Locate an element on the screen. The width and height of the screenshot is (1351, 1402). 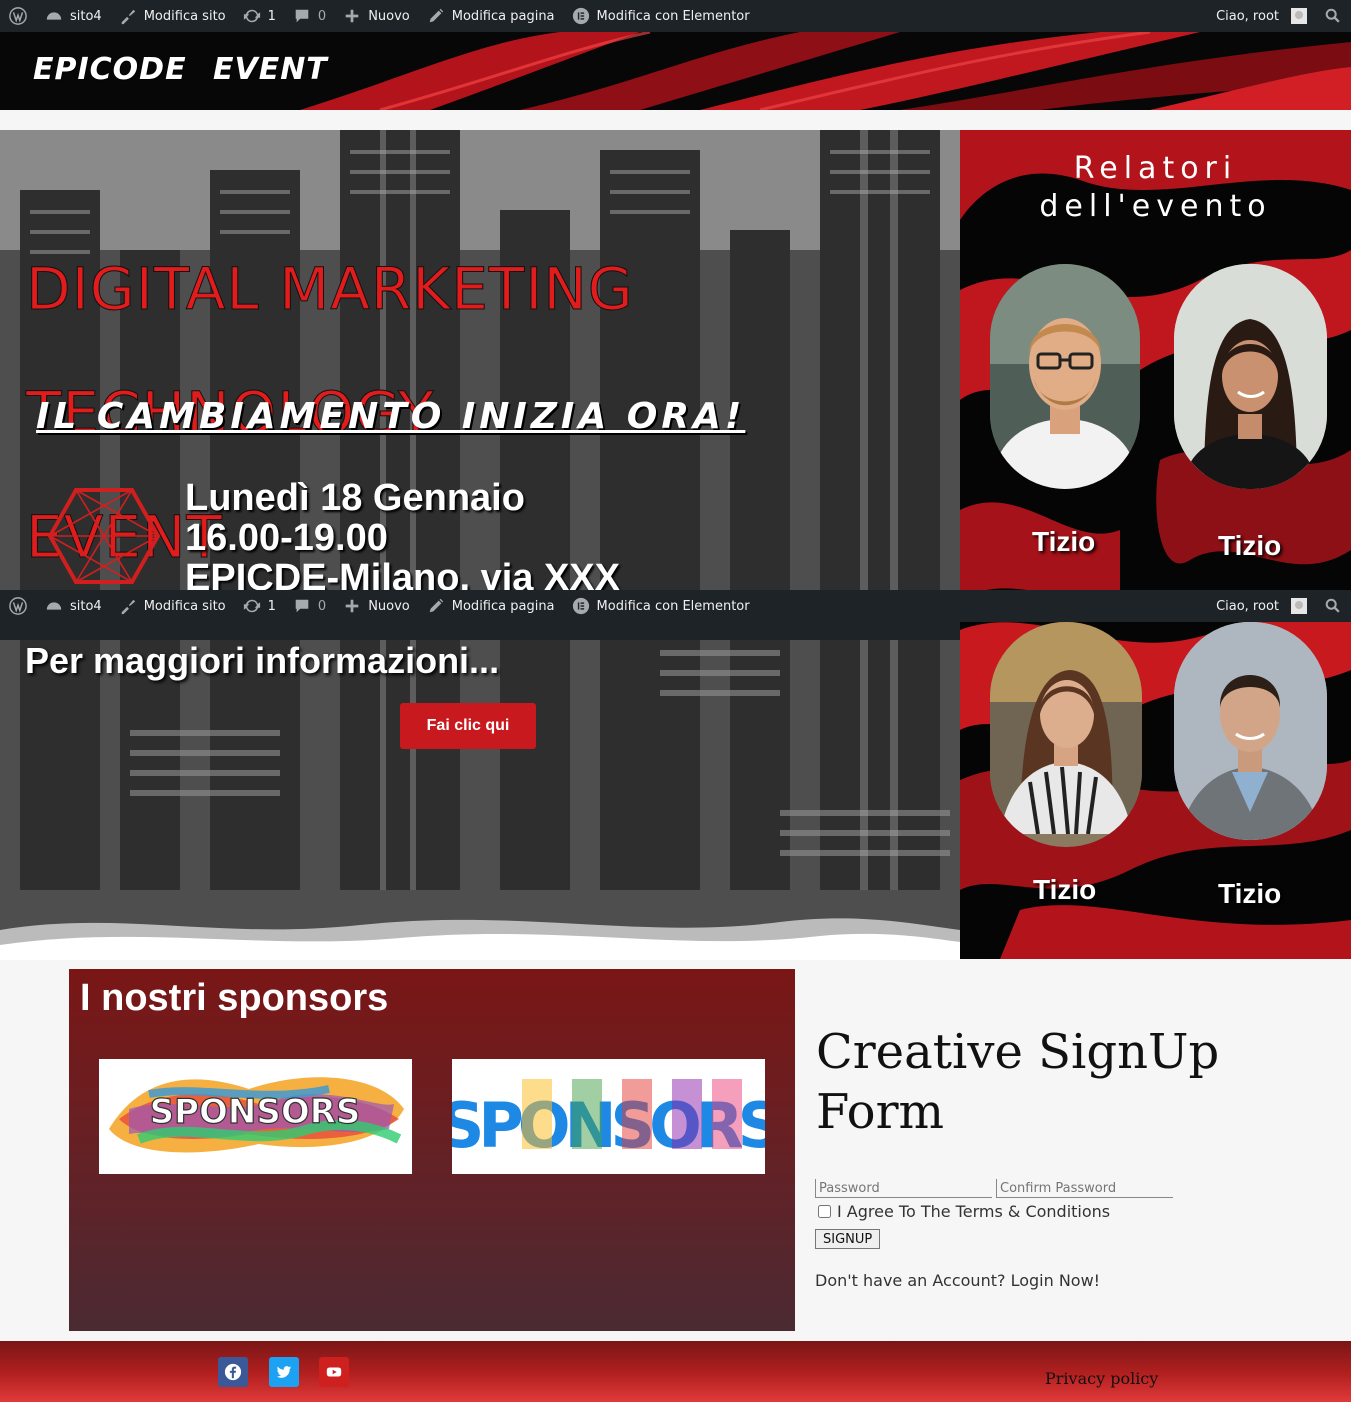
site-header: EPICODE EVENT is located at coordinates (675, 71).